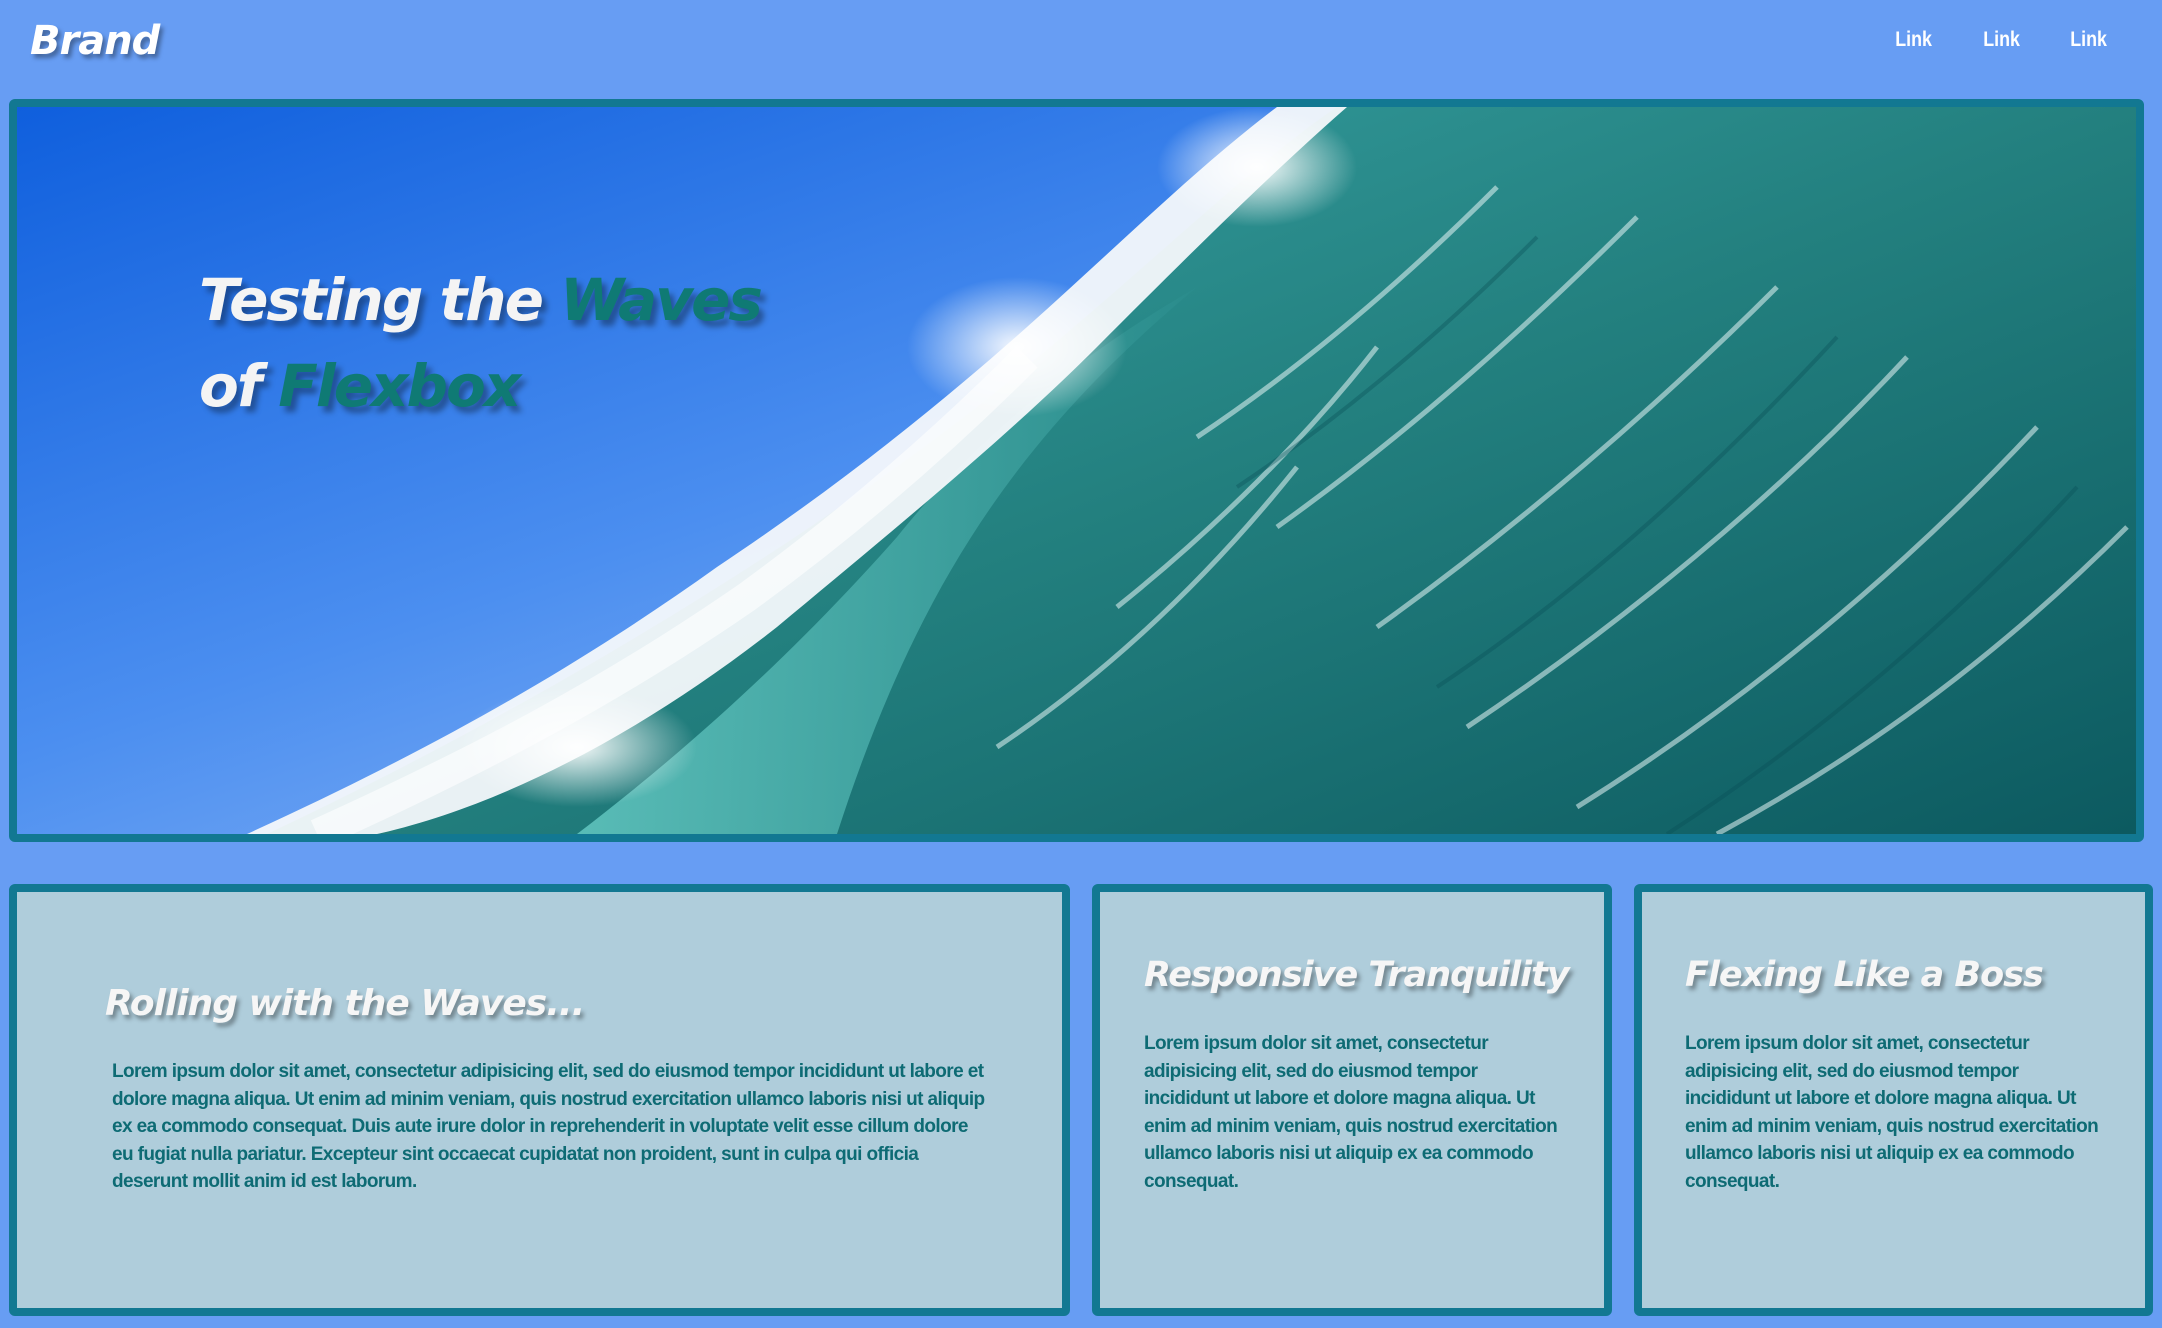 The height and width of the screenshot is (1328, 2162). I want to click on brand-logo: Brand, so click(95, 41).